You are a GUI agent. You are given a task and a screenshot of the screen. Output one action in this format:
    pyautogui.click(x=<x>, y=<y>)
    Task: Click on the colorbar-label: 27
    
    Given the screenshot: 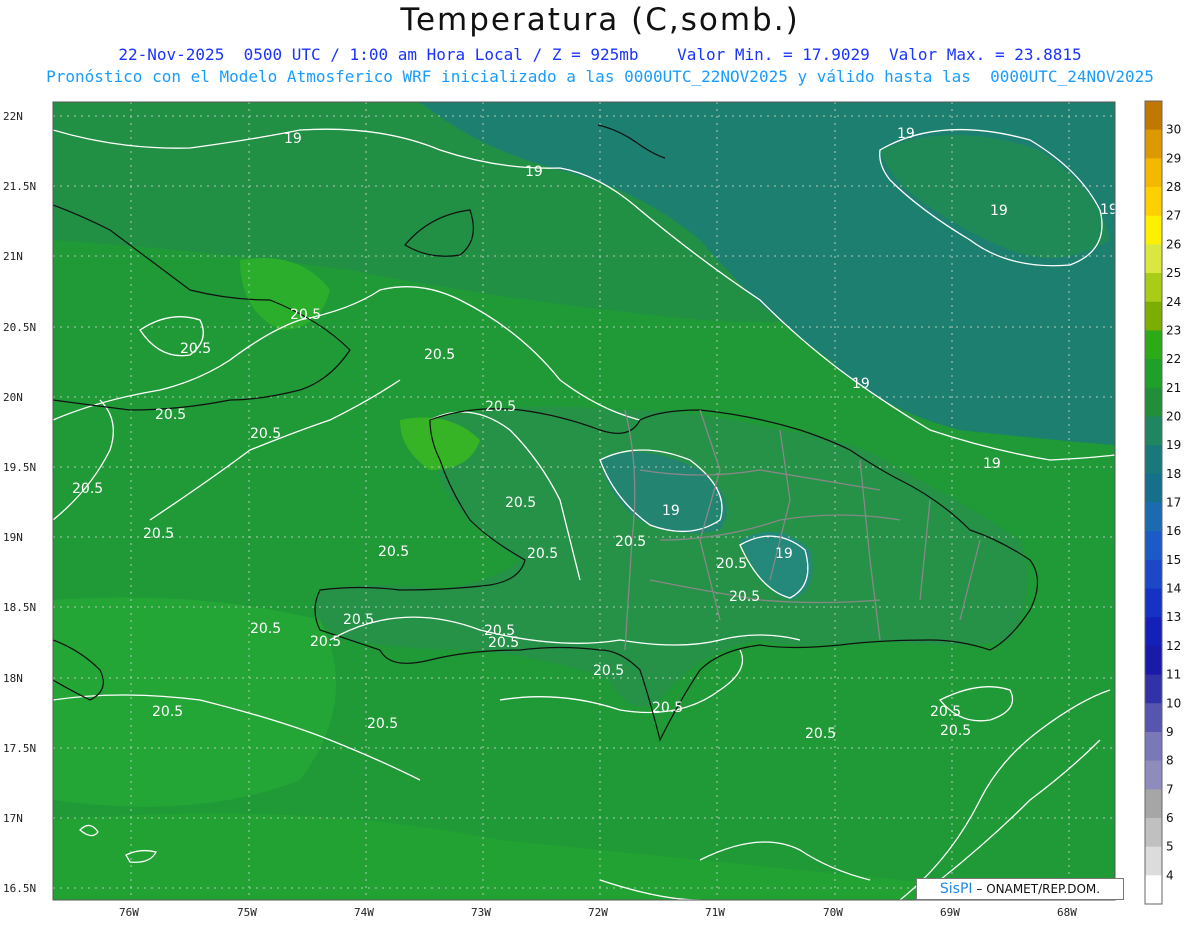 What is the action you would take?
    pyautogui.click(x=1173, y=216)
    